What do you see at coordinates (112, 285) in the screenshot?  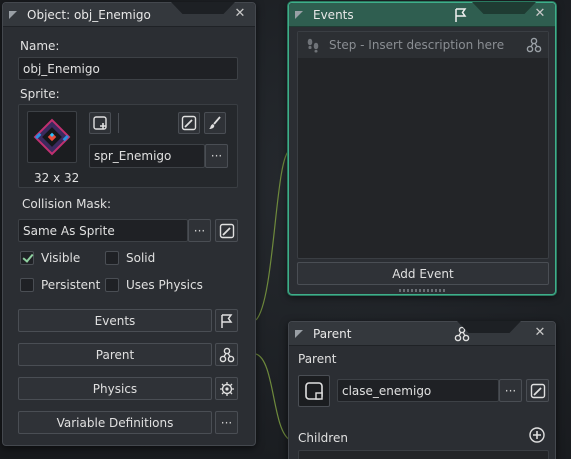 I see `uses-physics-checkbox` at bounding box center [112, 285].